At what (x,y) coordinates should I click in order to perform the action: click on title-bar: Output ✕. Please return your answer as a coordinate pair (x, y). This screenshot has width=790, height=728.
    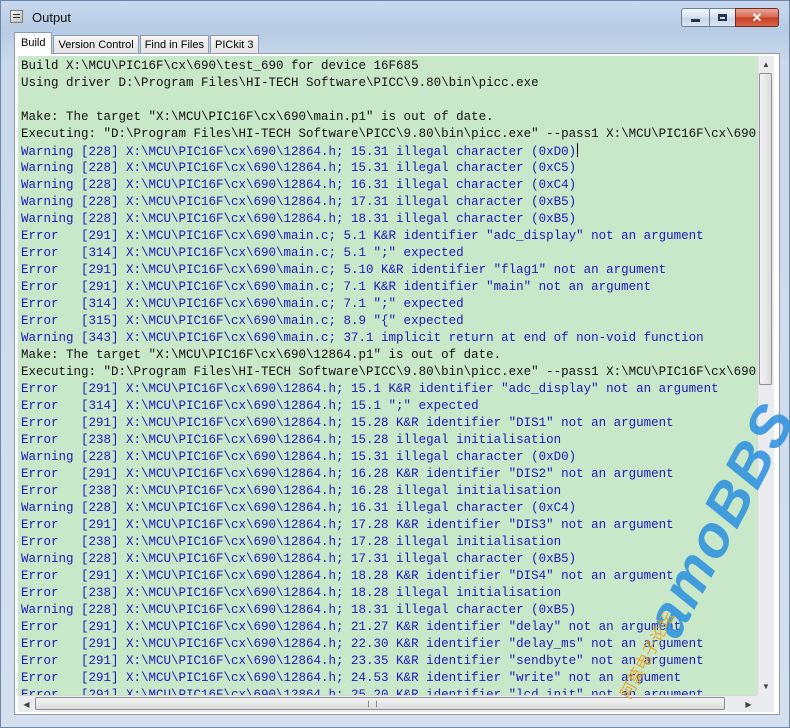
    Looking at the image, I should click on (395, 17).